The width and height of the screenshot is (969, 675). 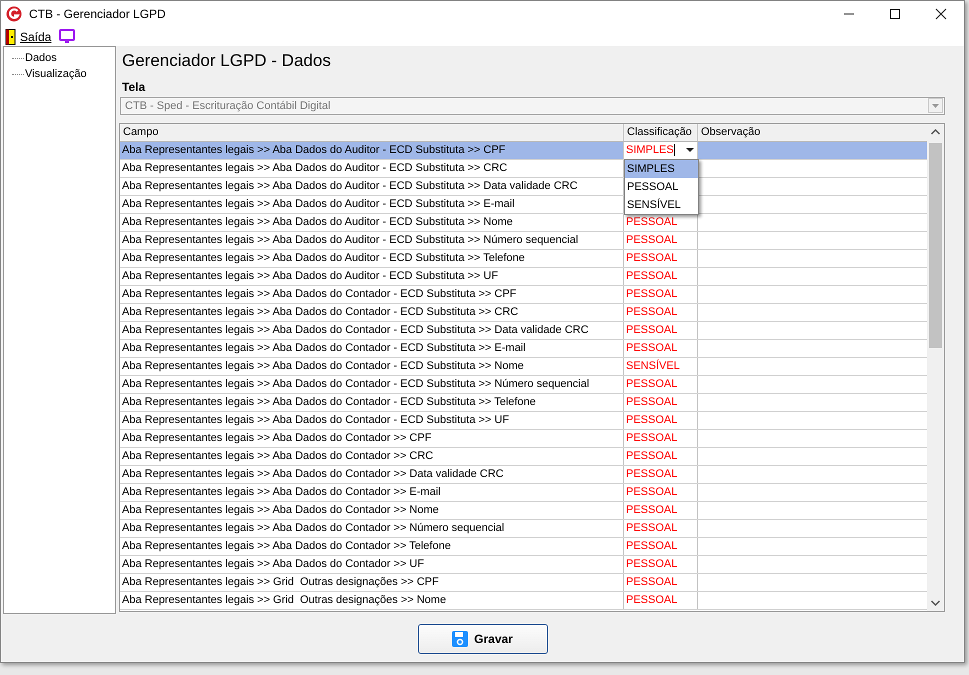 What do you see at coordinates (41, 58) in the screenshot?
I see `tree-item: Dados` at bounding box center [41, 58].